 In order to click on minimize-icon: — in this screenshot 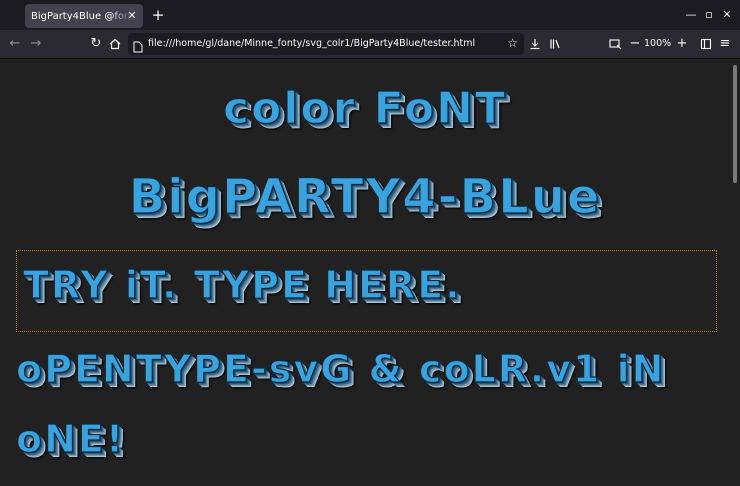, I will do `click(691, 15)`.